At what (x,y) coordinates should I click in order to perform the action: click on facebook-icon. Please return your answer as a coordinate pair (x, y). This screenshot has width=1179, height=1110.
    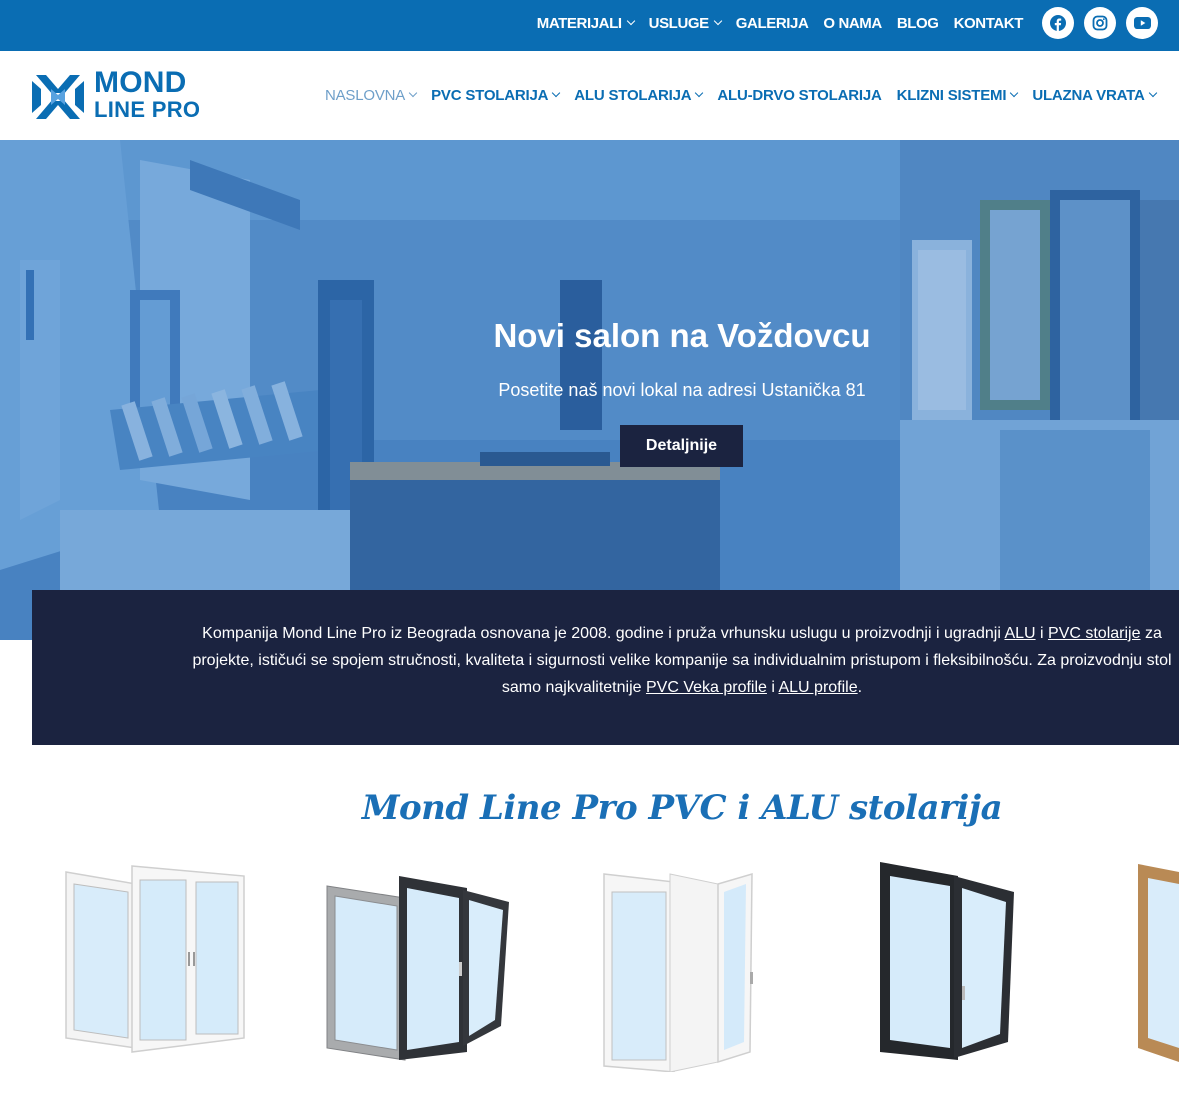
    Looking at the image, I should click on (1058, 23).